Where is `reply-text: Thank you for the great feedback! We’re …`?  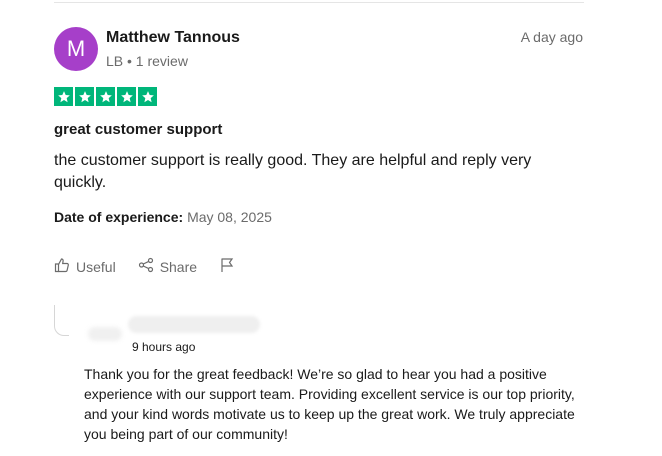 reply-text: Thank you for the great feedback! We’re … is located at coordinates (329, 404).